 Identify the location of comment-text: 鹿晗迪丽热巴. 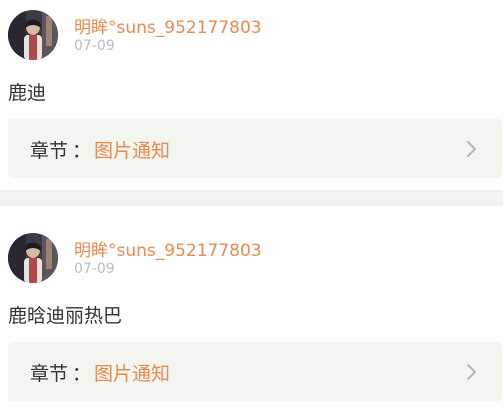
(65, 316).